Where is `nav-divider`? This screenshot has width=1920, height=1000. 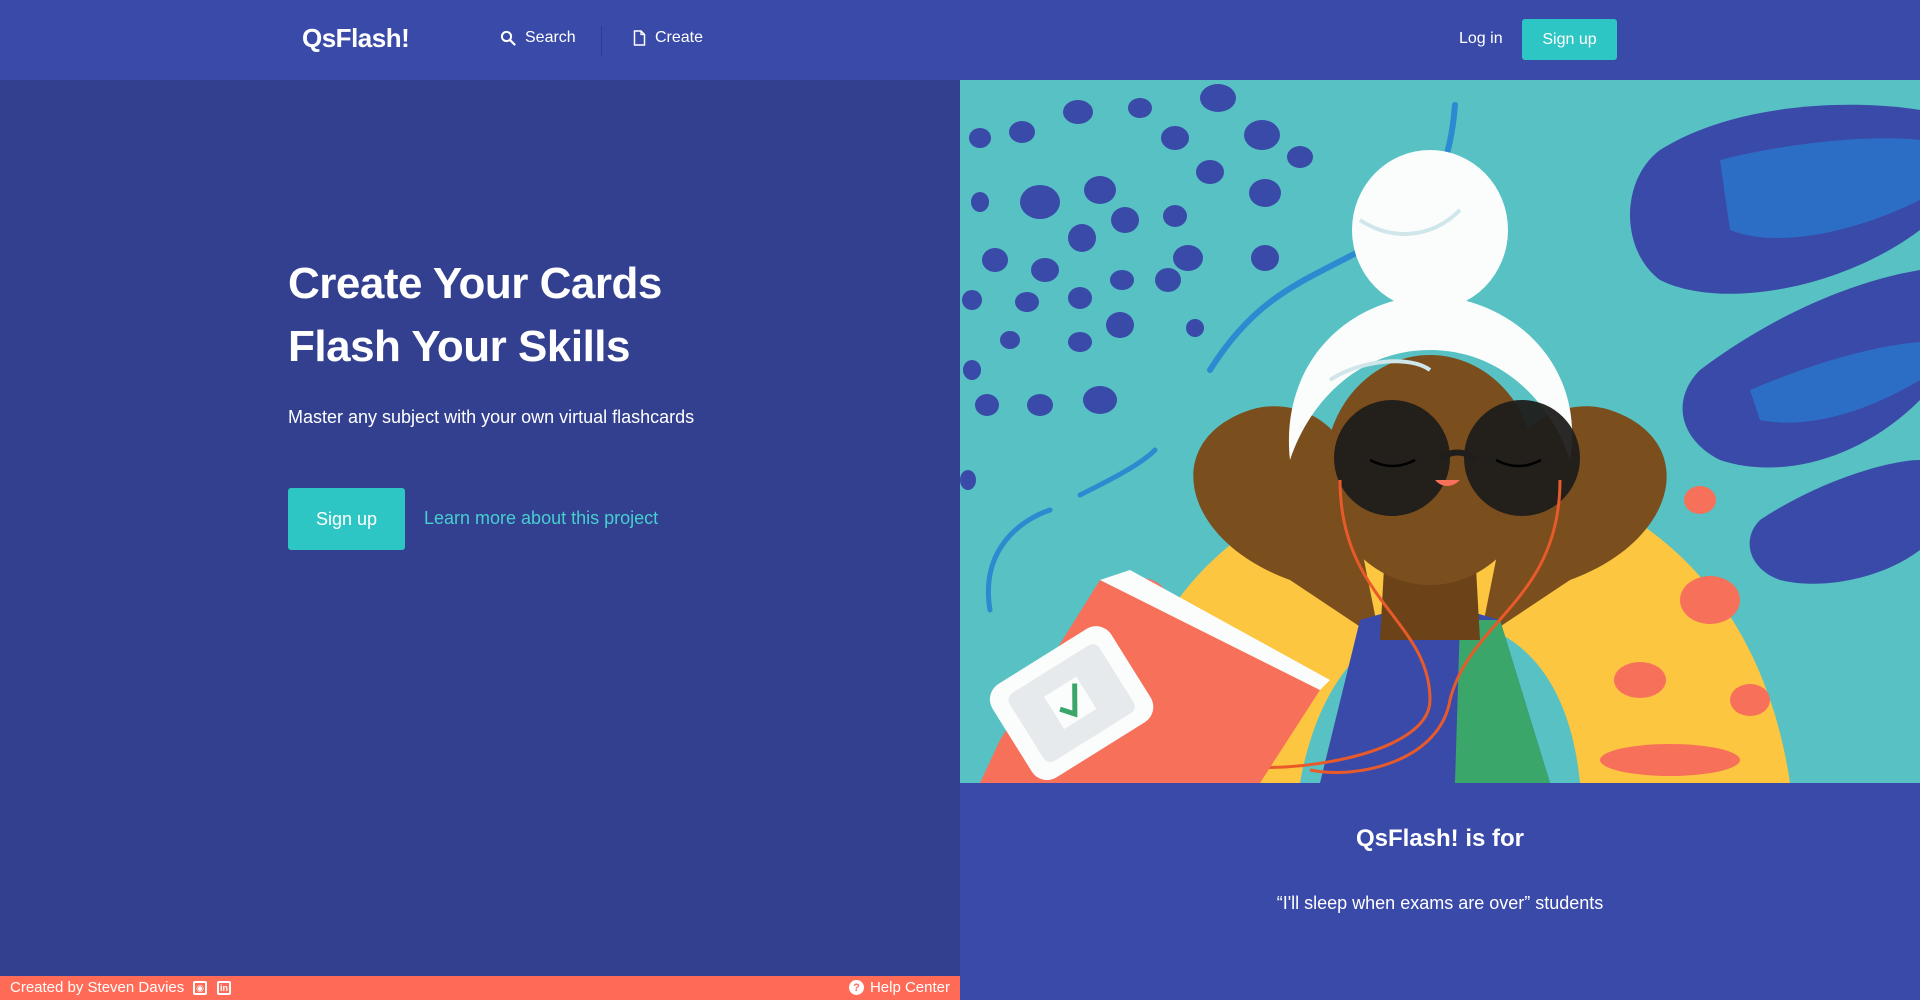
nav-divider is located at coordinates (601, 41).